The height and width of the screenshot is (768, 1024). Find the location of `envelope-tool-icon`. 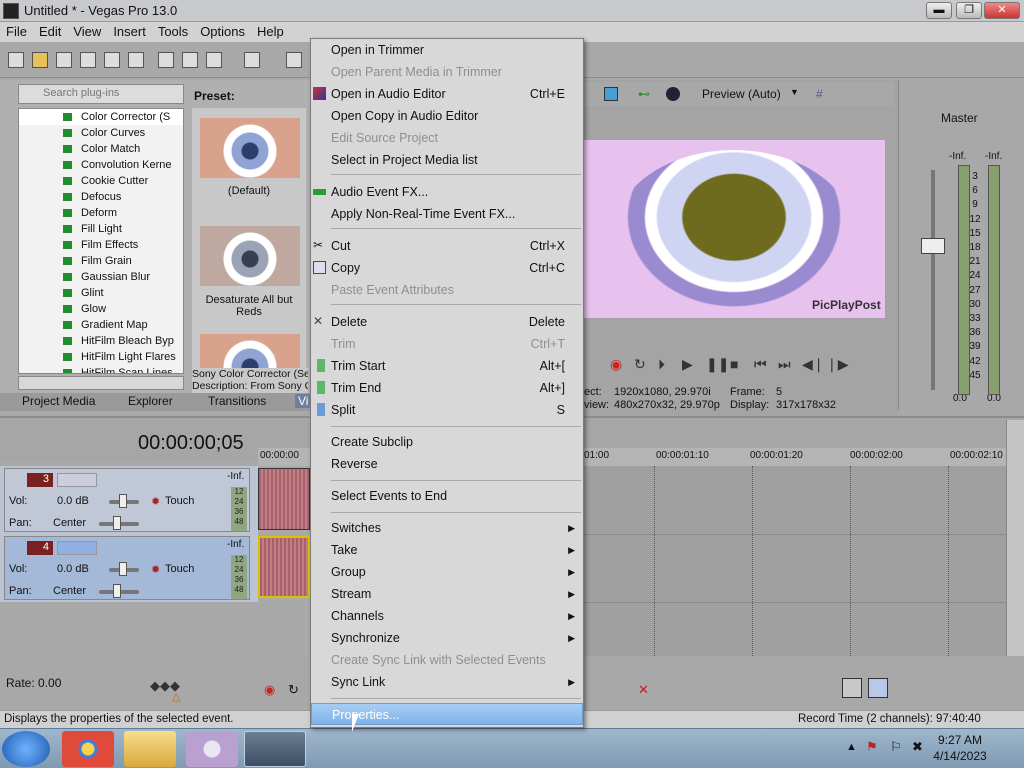

envelope-tool-icon is located at coordinates (878, 688).